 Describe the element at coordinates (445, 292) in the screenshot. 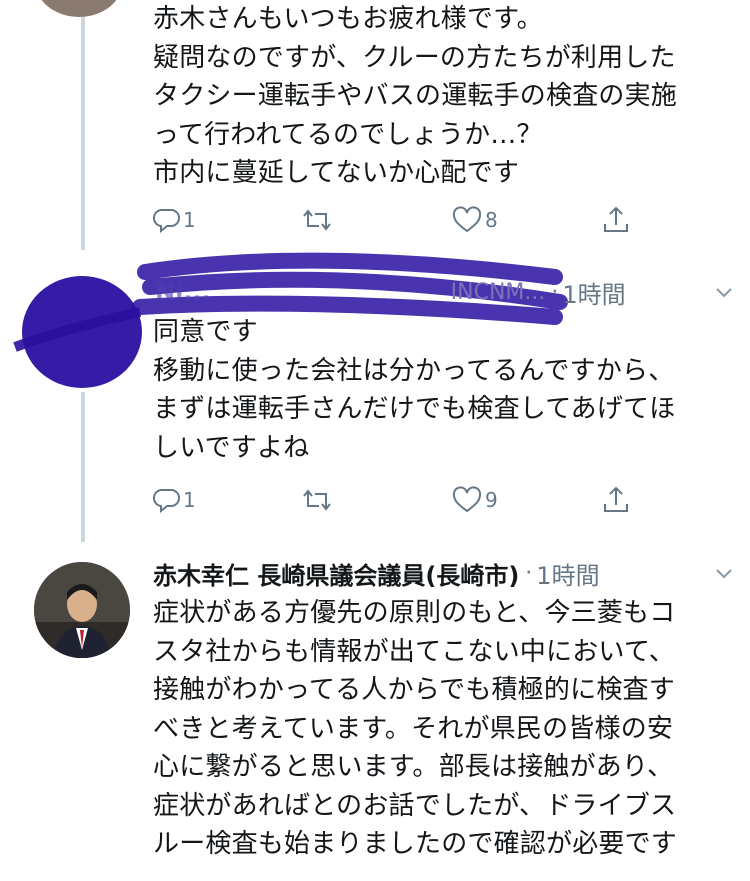

I see `tweet-2-header: Ni... INCNM... · 1時間` at that location.